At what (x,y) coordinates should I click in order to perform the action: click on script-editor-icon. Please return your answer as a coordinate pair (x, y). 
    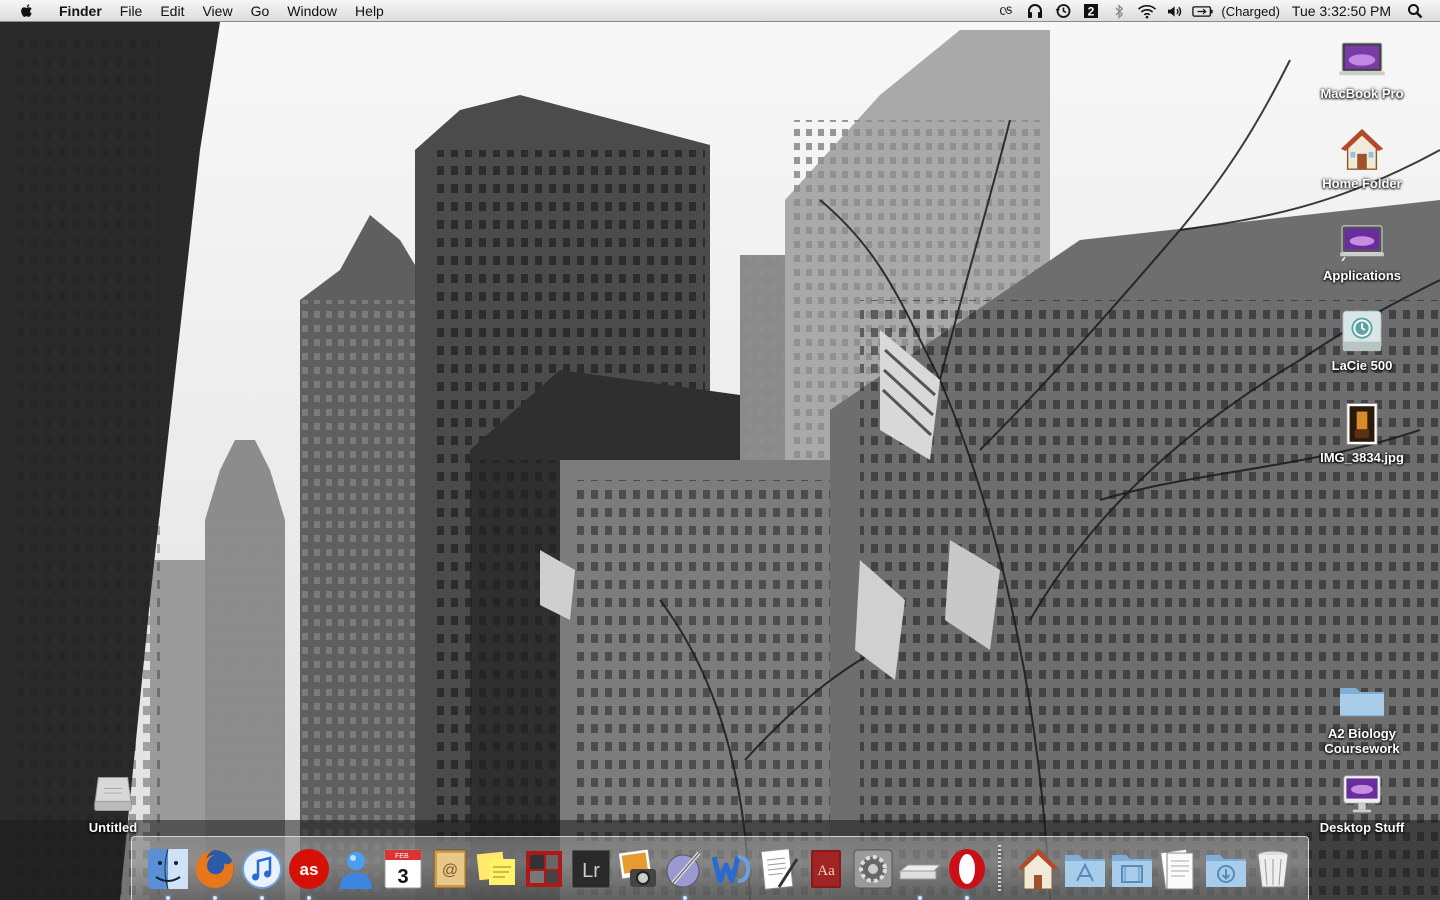
    Looking at the image, I should click on (683, 869).